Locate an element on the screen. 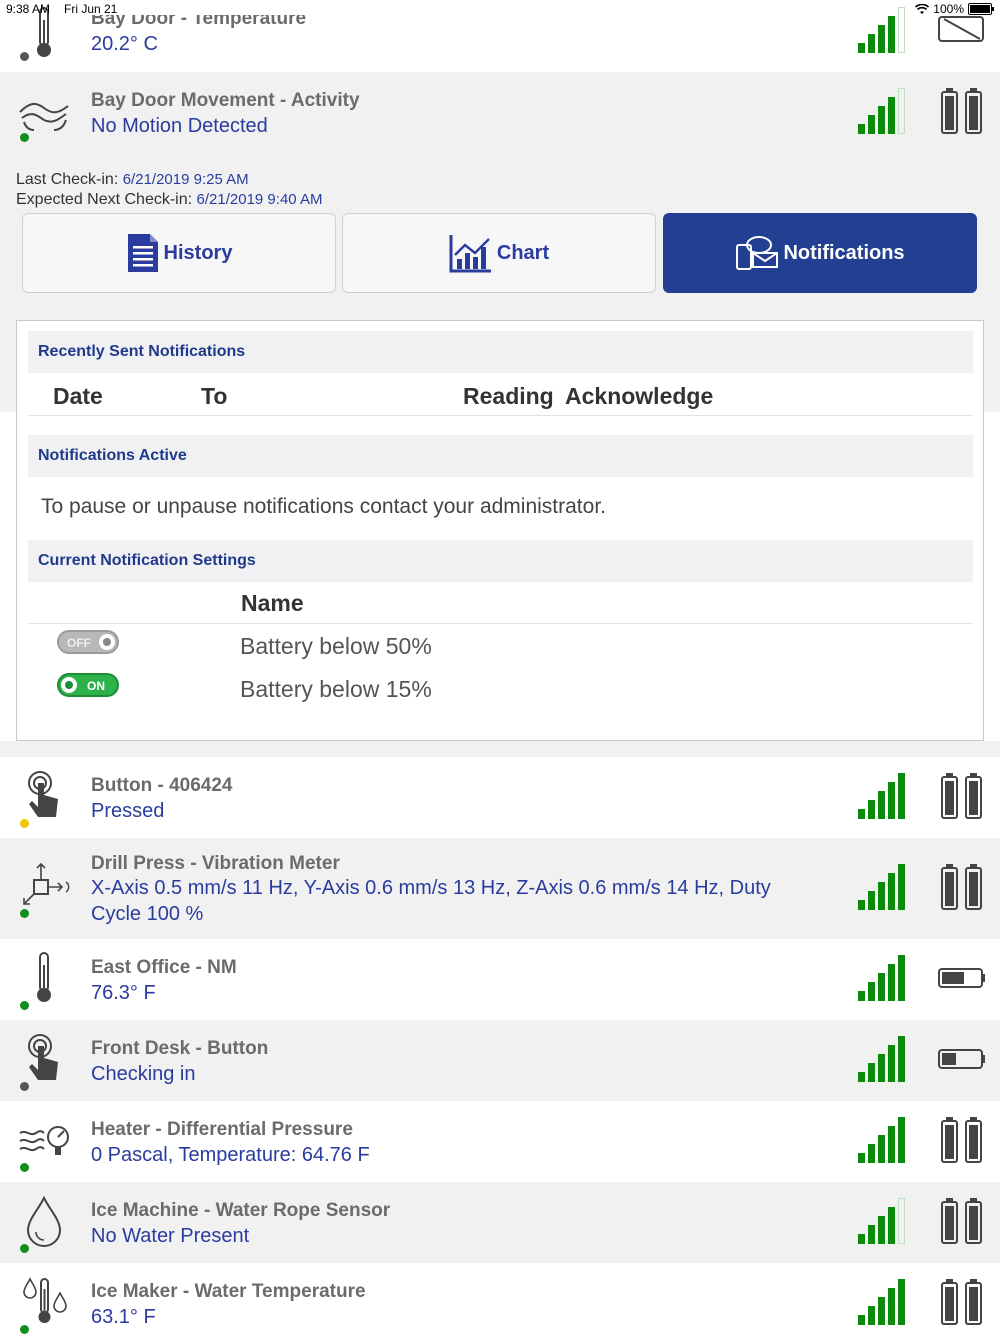 The height and width of the screenshot is (1334, 1000). sensor-title: Bay Door Movement - Activity is located at coordinates (225, 100).